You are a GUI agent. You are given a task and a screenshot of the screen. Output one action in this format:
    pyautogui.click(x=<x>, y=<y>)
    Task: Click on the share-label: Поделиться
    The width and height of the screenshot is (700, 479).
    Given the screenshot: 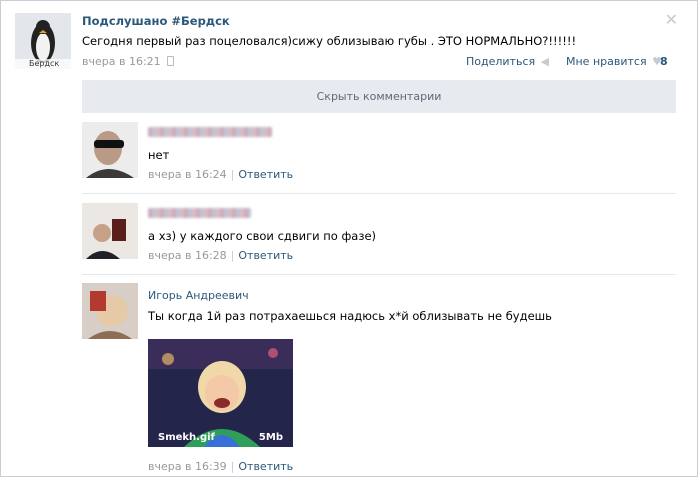 What is the action you would take?
    pyautogui.click(x=501, y=61)
    